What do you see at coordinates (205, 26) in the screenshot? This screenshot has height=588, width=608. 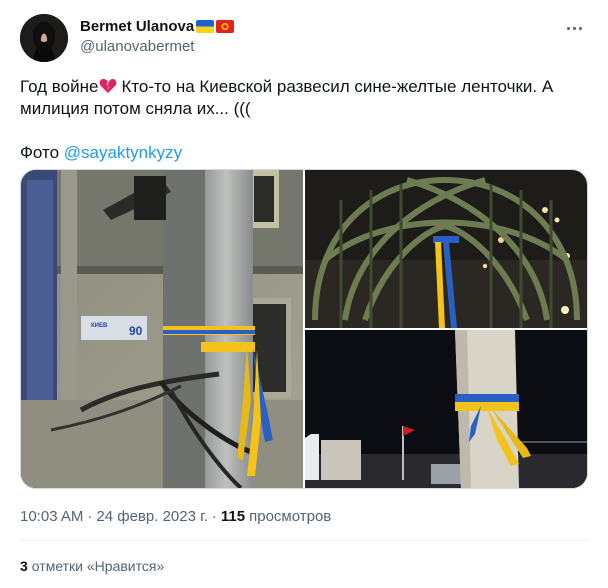 I see `flag-ukraine-icon` at bounding box center [205, 26].